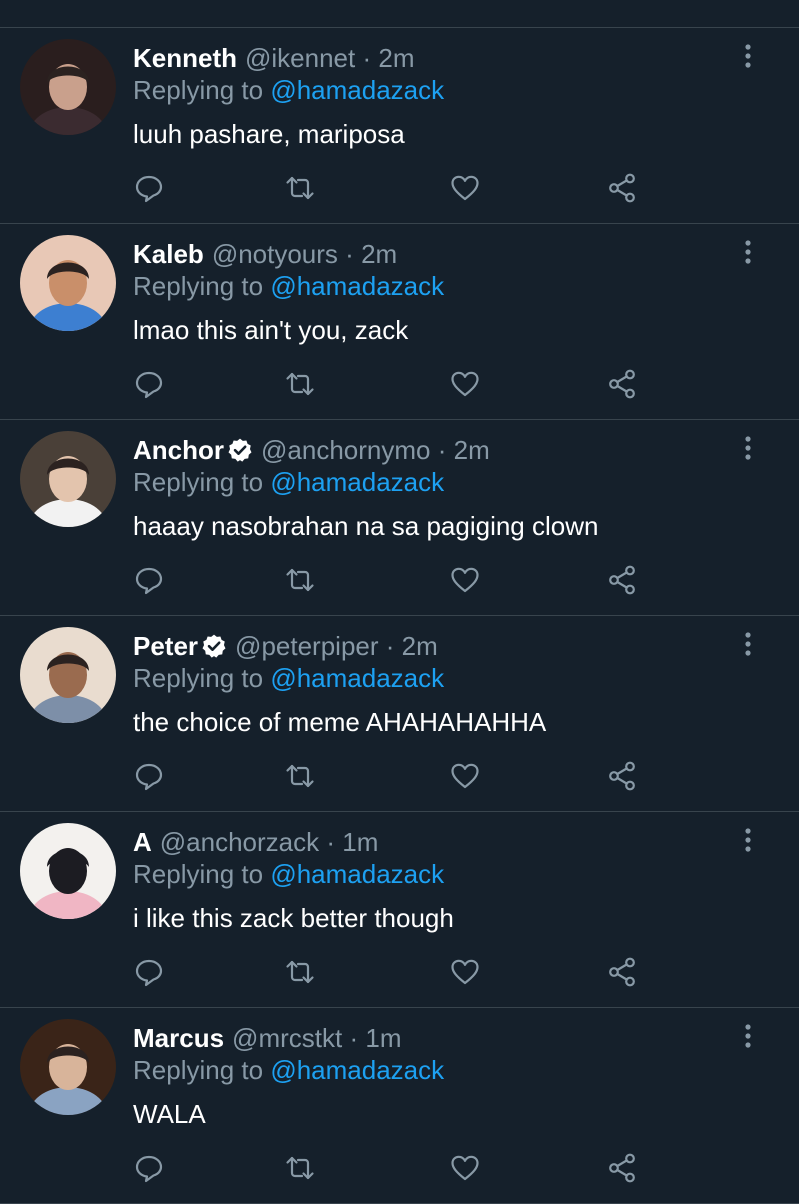 Image resolution: width=799 pixels, height=1204 pixels. I want to click on display-name: Peter, so click(165, 646).